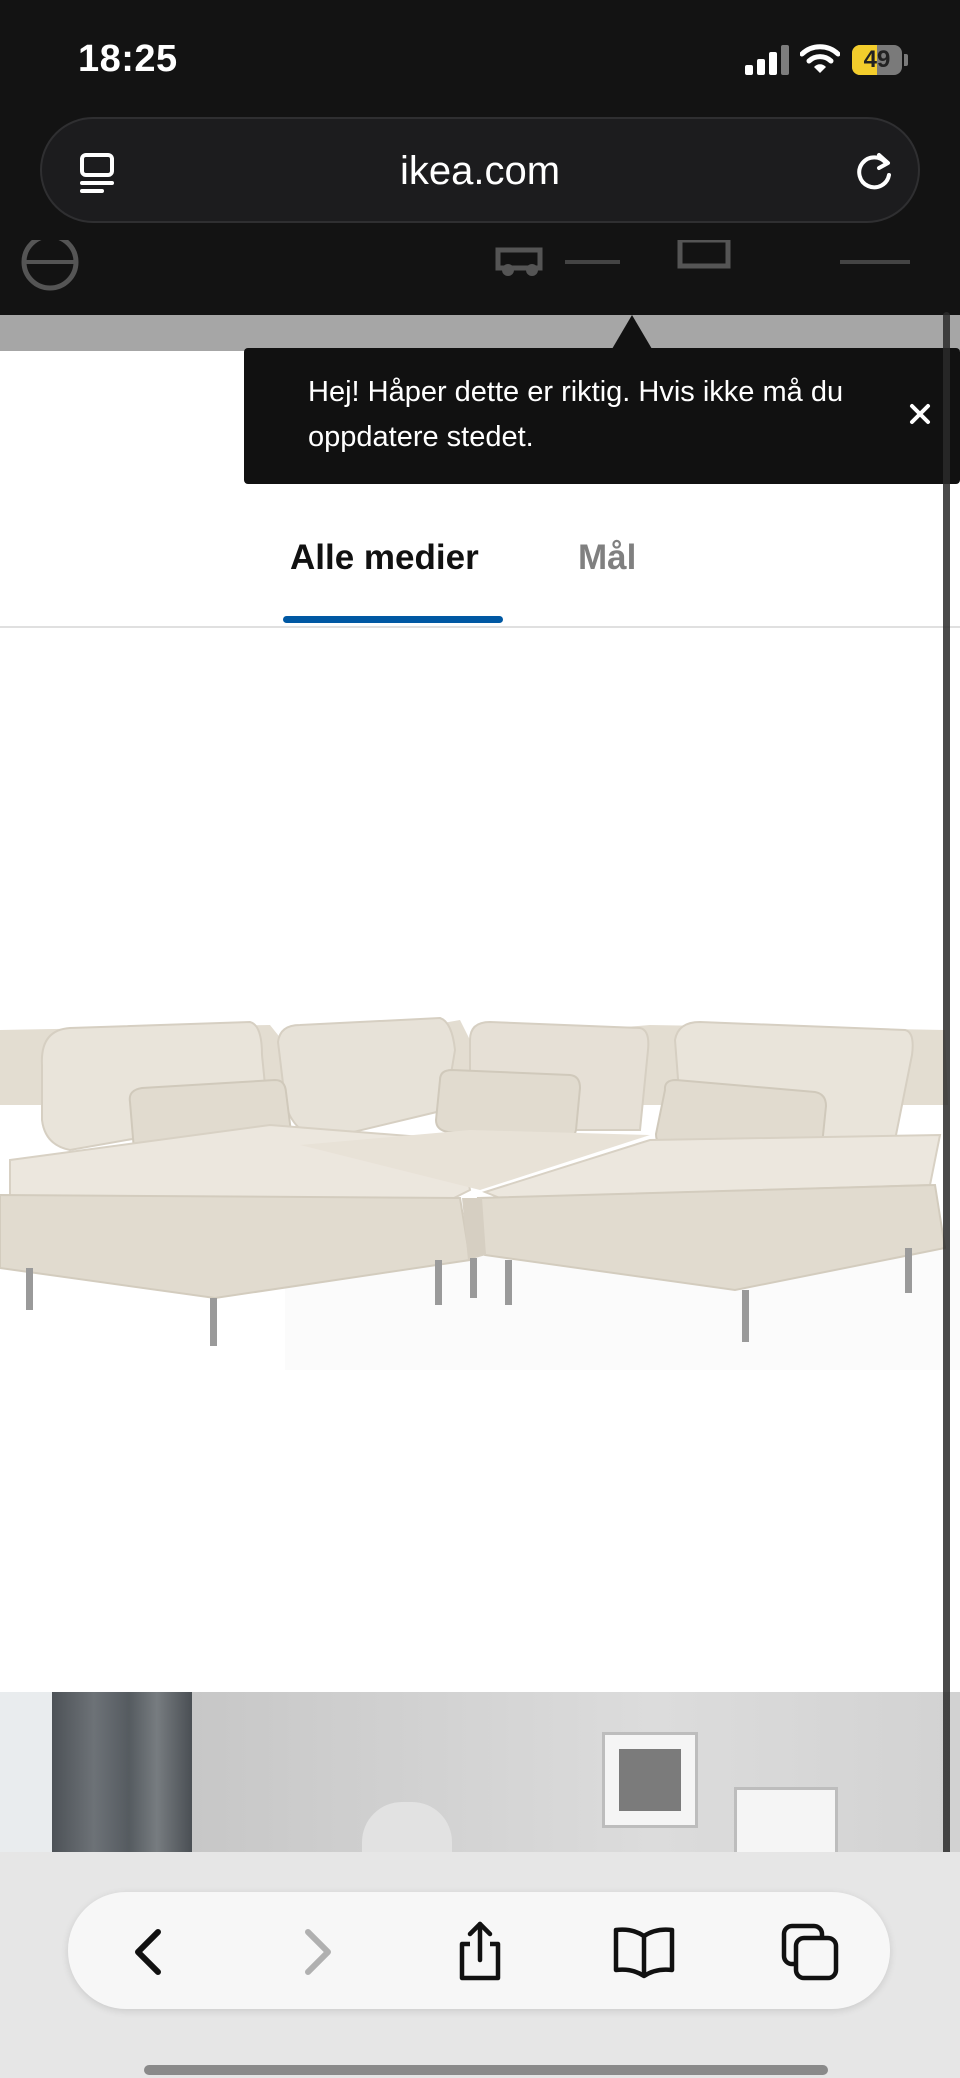 This screenshot has height=2078, width=960. I want to click on back-icon, so click(150, 1952).